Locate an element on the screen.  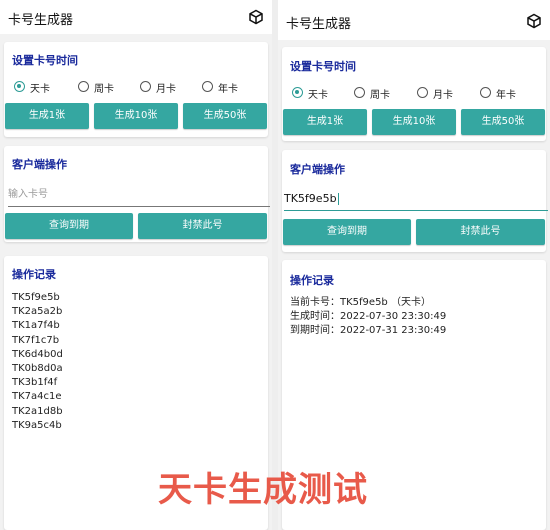
log-line: TK7f1c7b is located at coordinates (36, 340).